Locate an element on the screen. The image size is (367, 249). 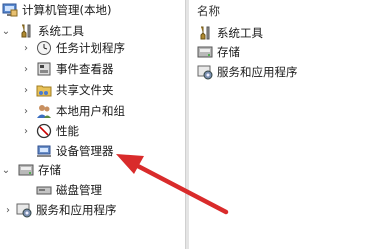
list-item-storage: 存储 is located at coordinates (218, 51).